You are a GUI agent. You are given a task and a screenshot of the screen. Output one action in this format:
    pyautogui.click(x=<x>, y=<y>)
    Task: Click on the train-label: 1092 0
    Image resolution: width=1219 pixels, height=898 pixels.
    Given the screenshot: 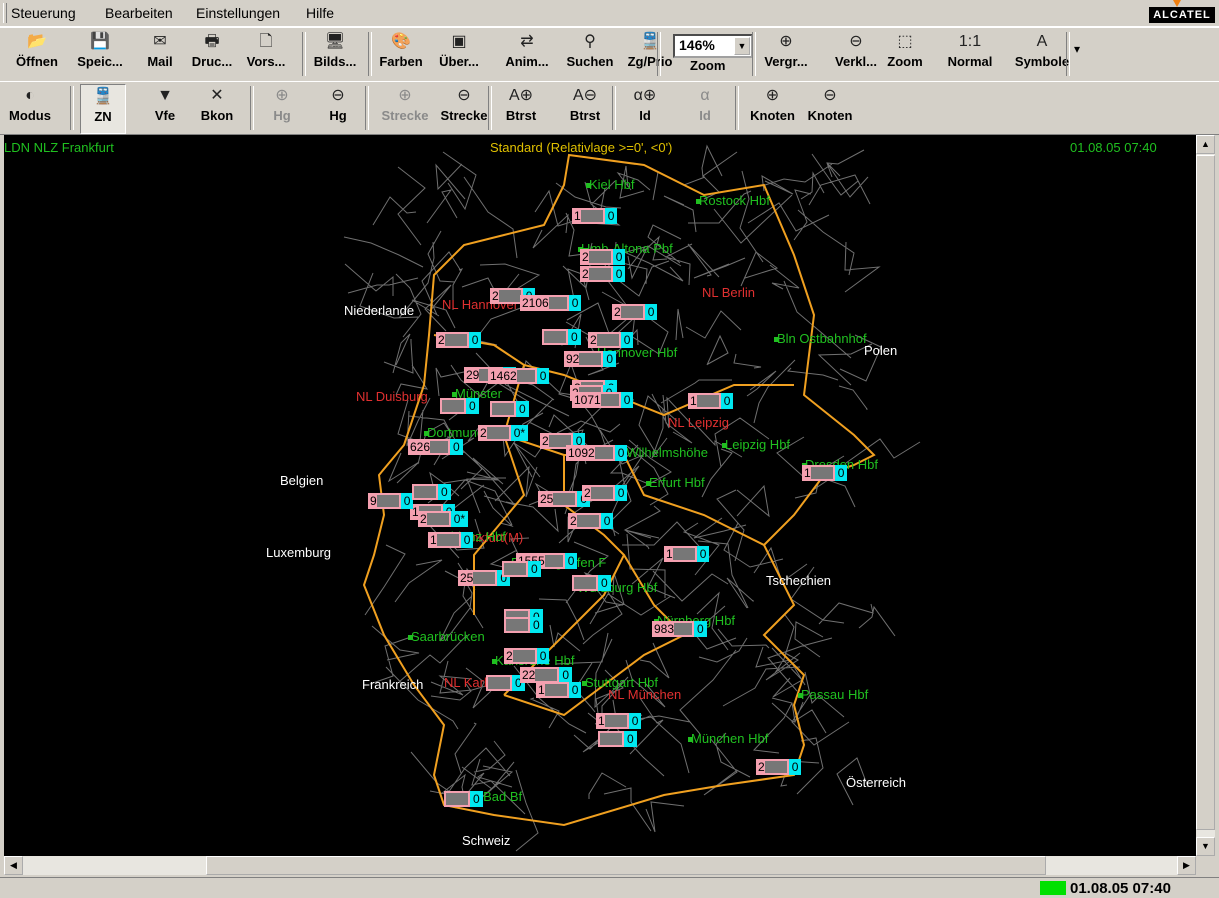 What is the action you would take?
    pyautogui.click(x=597, y=453)
    